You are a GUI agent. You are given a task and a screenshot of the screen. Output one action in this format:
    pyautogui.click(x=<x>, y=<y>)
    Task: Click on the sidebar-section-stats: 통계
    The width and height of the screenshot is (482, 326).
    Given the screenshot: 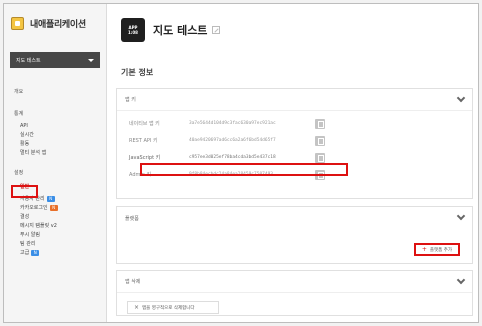 What is the action you would take?
    pyautogui.click(x=55, y=113)
    